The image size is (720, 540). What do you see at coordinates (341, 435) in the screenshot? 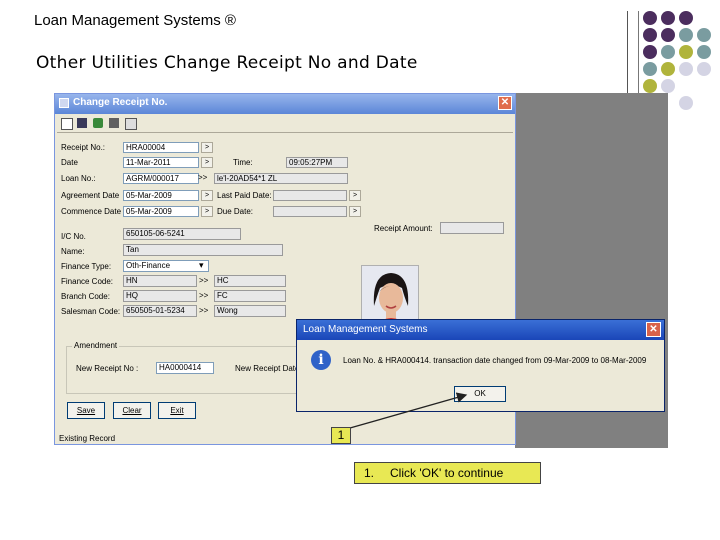
I see `step-marker: 1` at bounding box center [341, 435].